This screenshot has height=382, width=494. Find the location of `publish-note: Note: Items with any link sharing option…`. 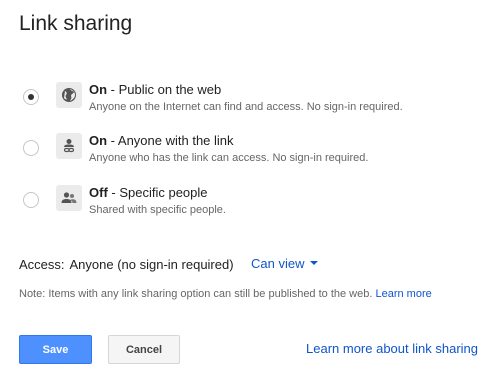

publish-note: Note: Items with any link sharing option… is located at coordinates (225, 294).